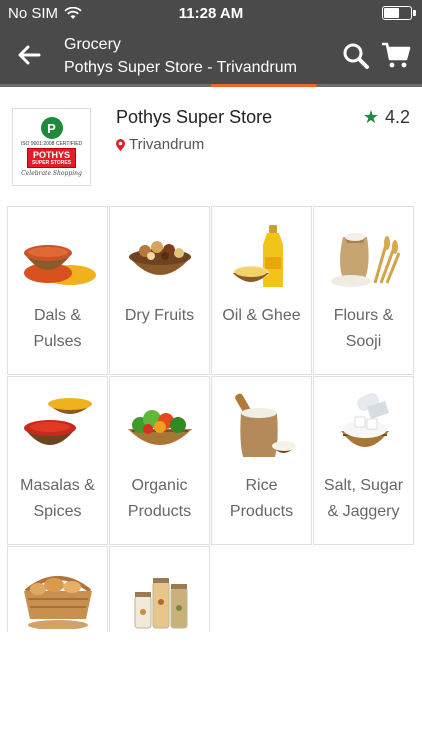 Image resolution: width=422 pixels, height=750 pixels. What do you see at coordinates (51, 163) in the screenshot?
I see `logo-brand-sub: SUPER STORES` at bounding box center [51, 163].